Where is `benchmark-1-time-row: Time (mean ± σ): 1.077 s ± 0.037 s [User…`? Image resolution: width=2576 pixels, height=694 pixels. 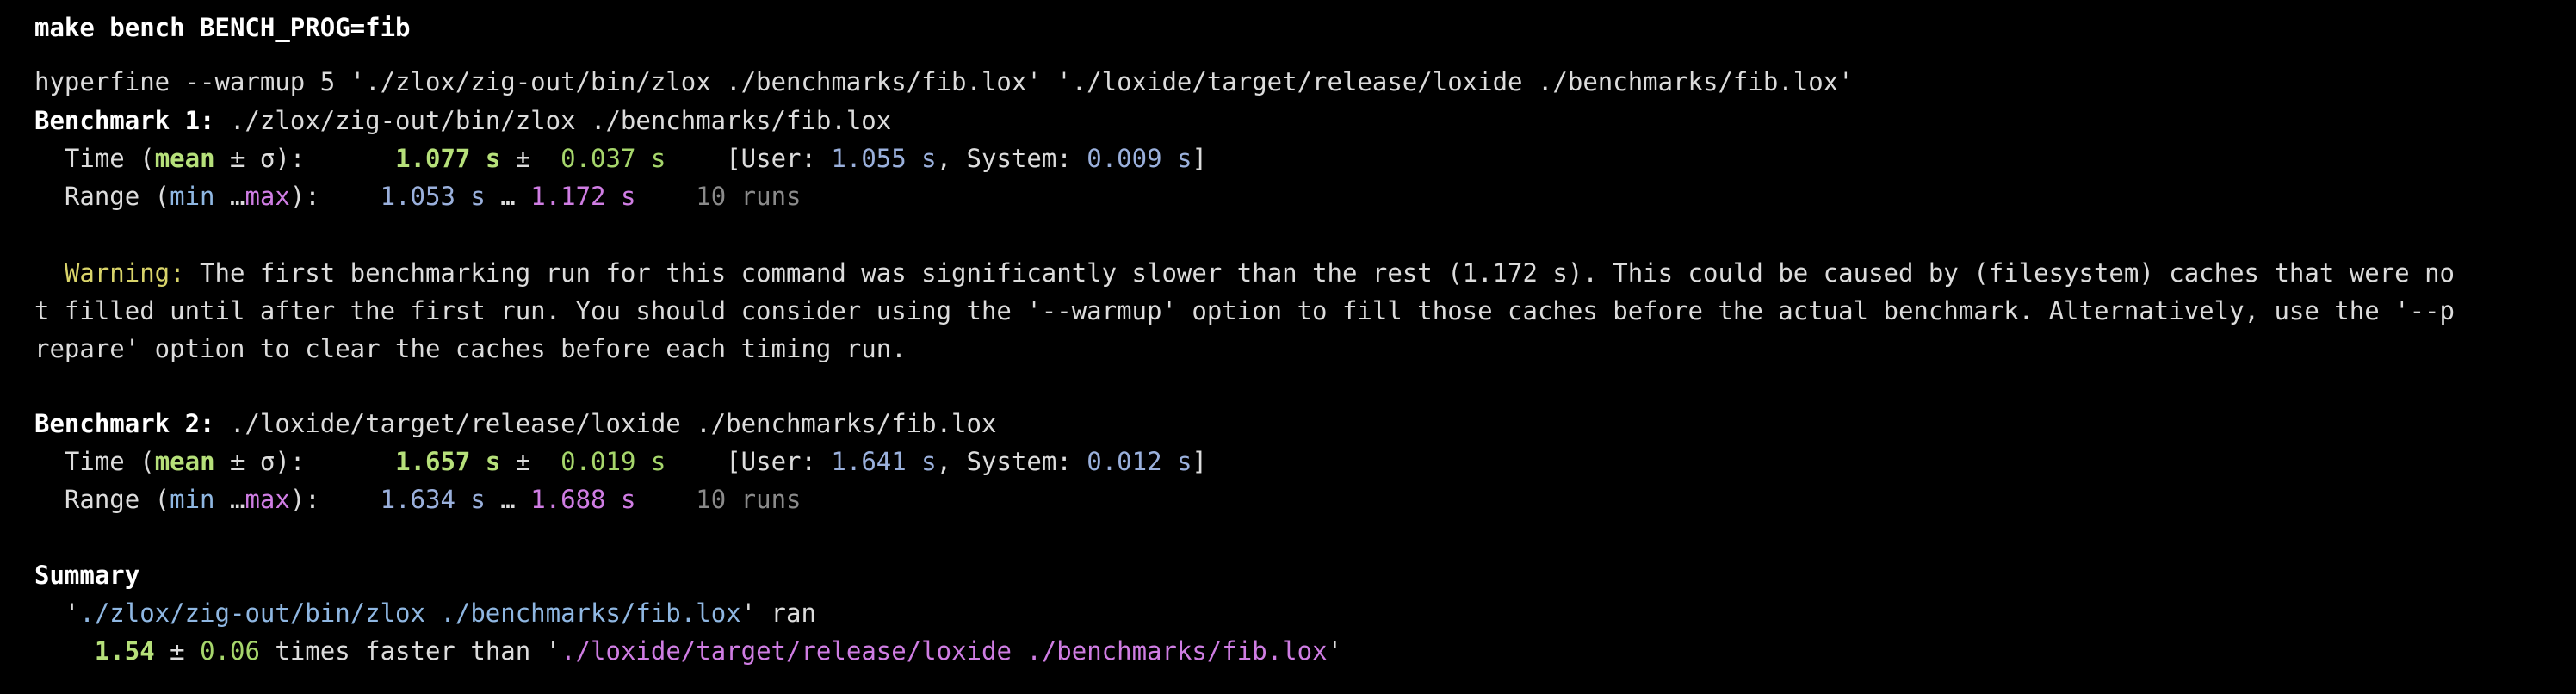 benchmark-1-time-row: Time (mean ± σ): 1.077 s ± 0.037 s [User… is located at coordinates (620, 158).